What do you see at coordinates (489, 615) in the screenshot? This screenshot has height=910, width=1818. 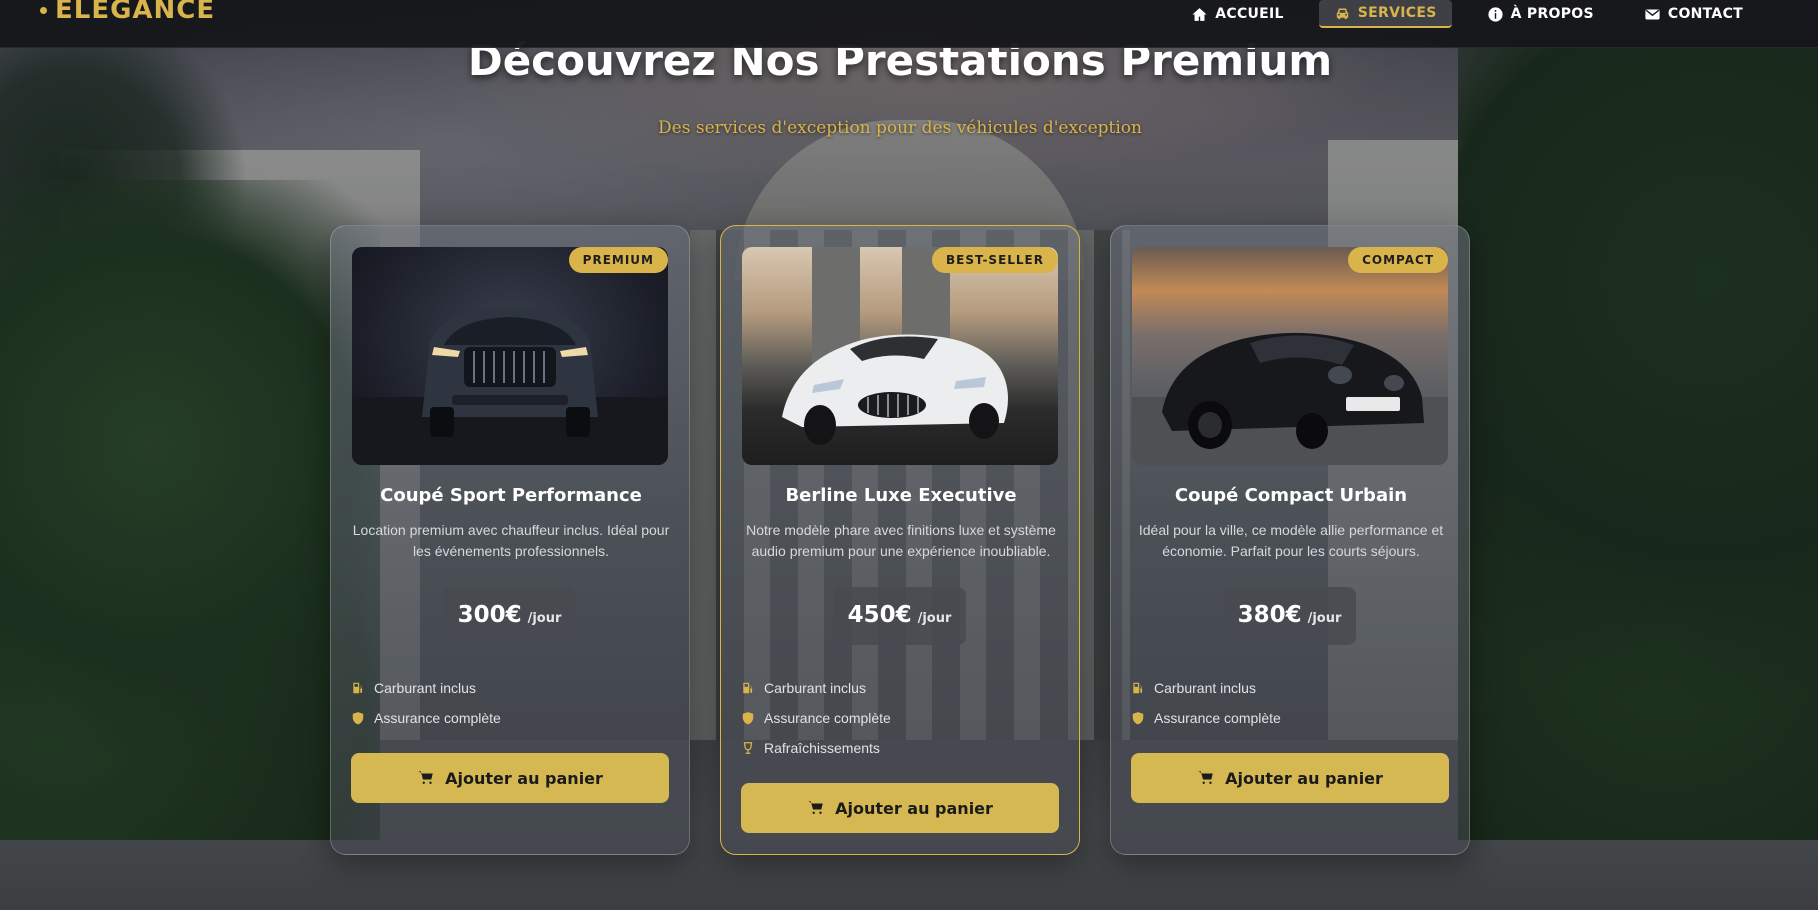 I see `price-amount: 300€` at bounding box center [489, 615].